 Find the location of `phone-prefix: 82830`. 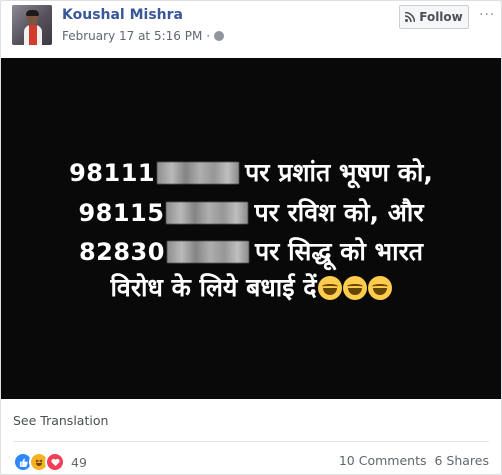

phone-prefix: 82830 is located at coordinates (121, 252).